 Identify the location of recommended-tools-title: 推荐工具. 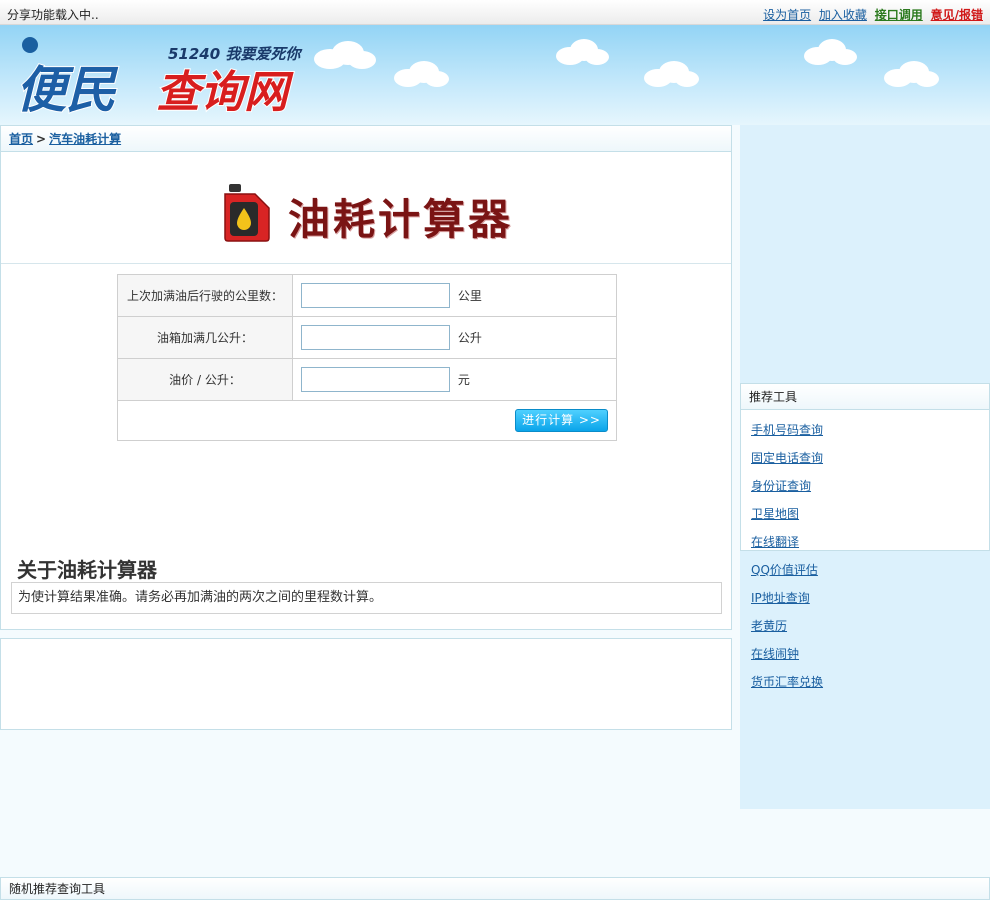
(865, 397).